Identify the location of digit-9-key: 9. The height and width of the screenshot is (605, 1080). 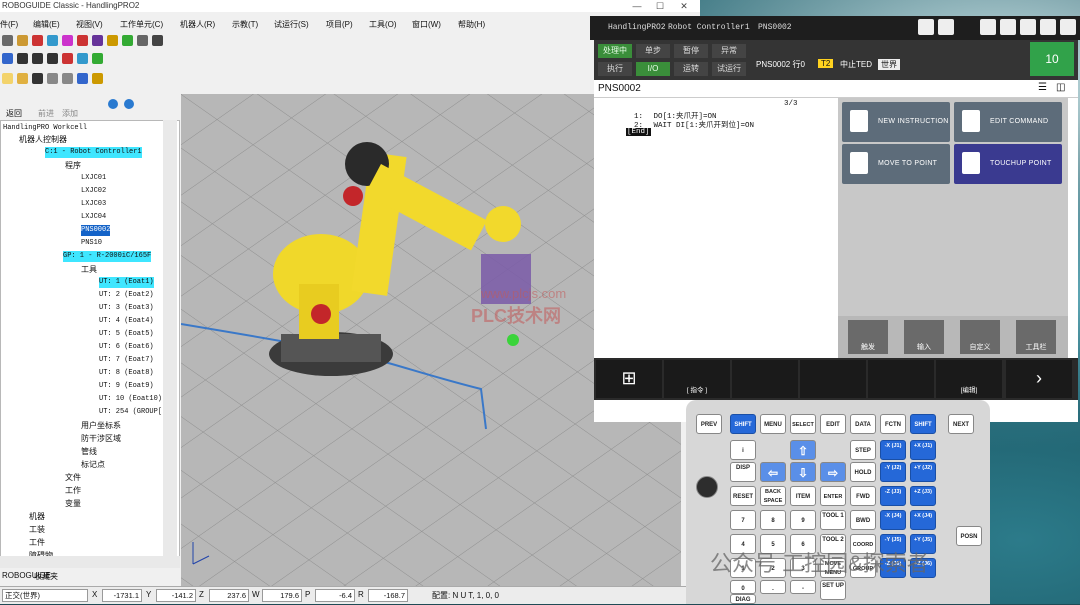
(803, 520).